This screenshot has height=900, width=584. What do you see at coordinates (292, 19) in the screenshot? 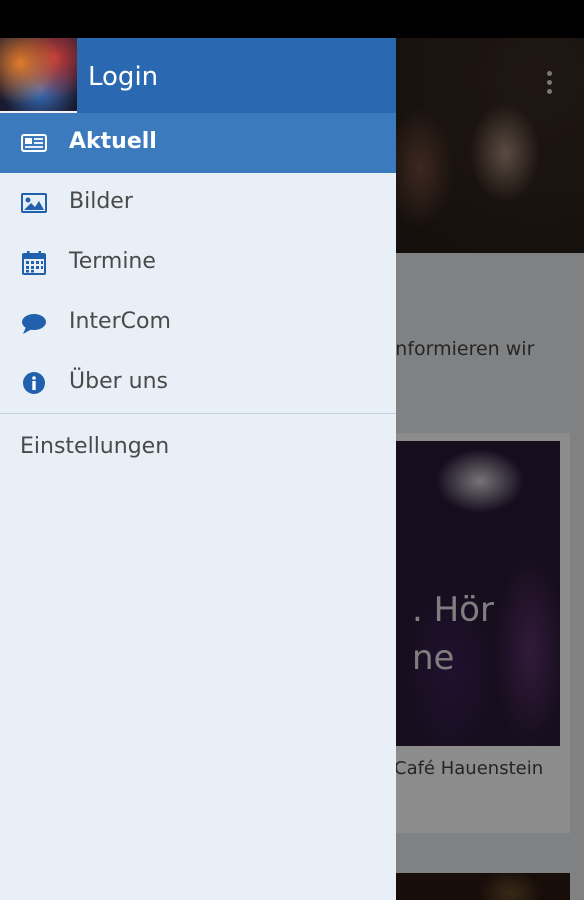
I see `status-bar` at bounding box center [292, 19].